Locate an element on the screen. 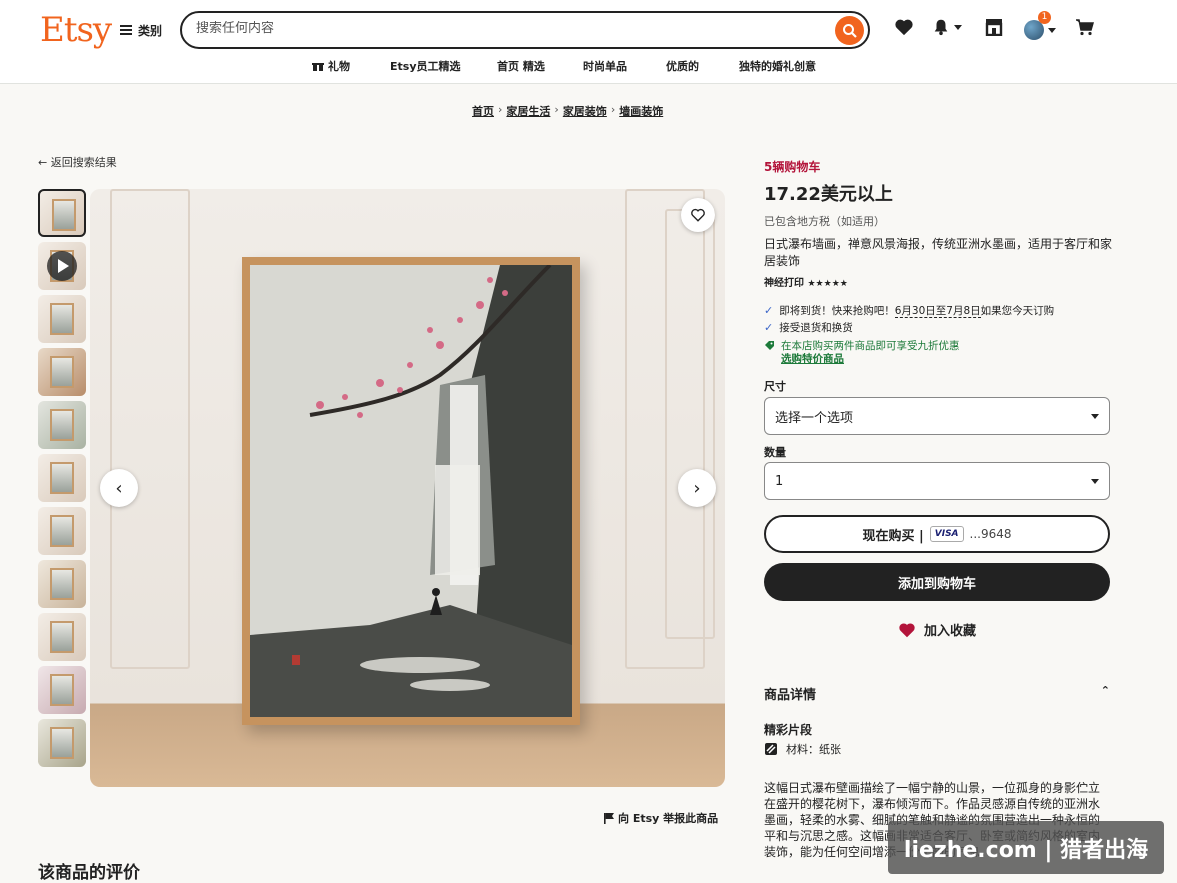  nav-item-label: 礼物 is located at coordinates (339, 66).